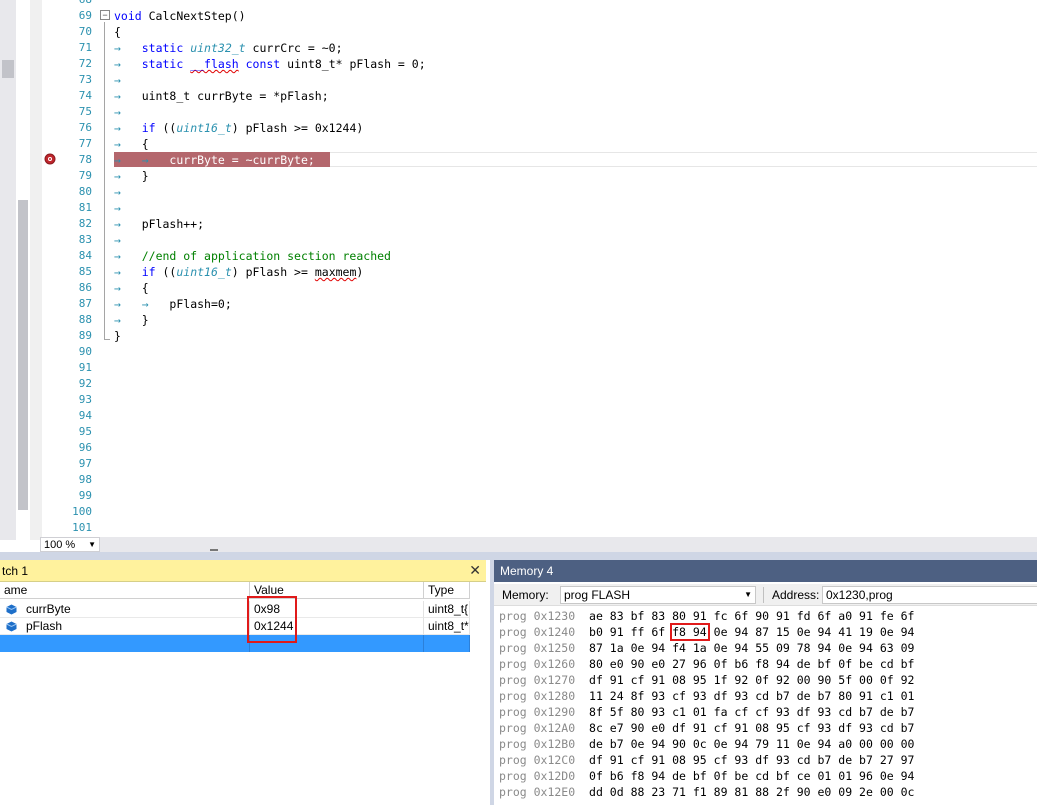 The width and height of the screenshot is (1037, 805). Describe the element at coordinates (85, 111) in the screenshot. I see `line-number: 75` at that location.